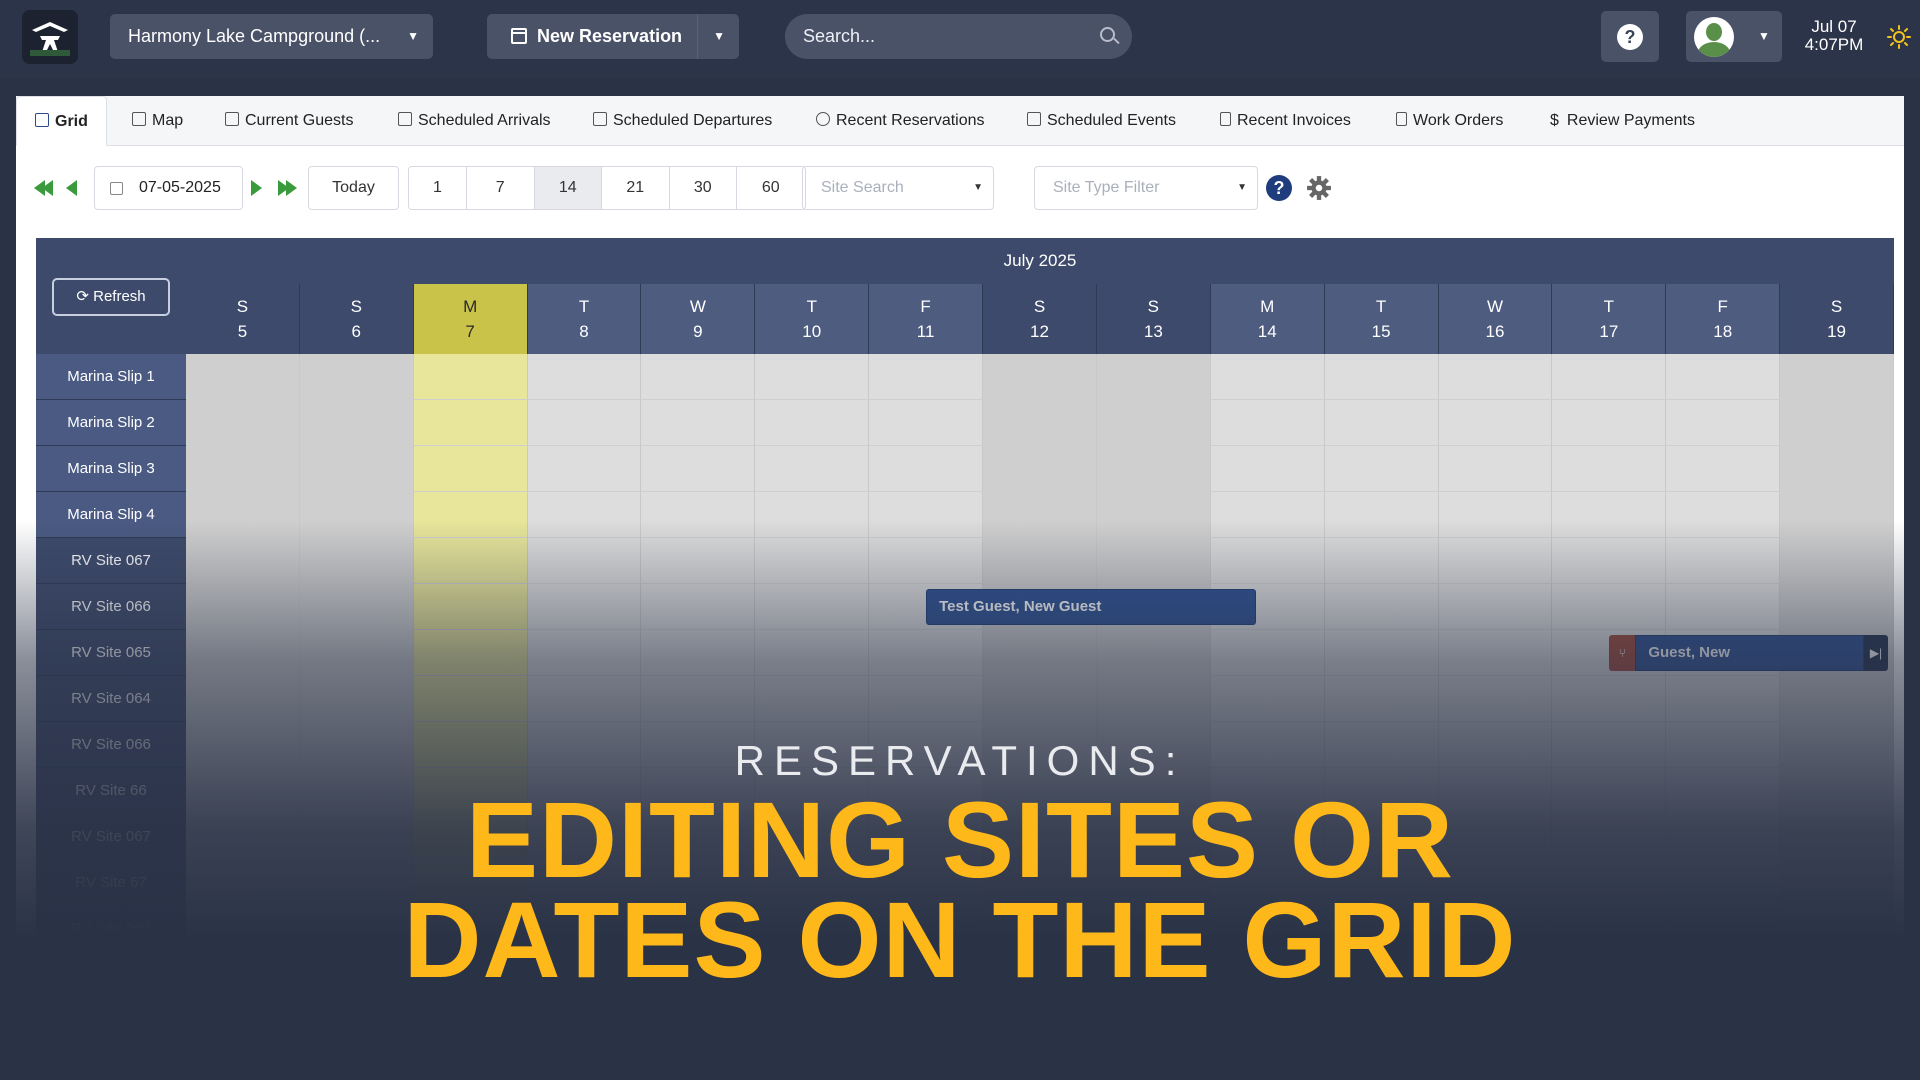 The height and width of the screenshot is (1080, 1920). I want to click on tab-recent-reservations: Recent Reservations, so click(900, 121).